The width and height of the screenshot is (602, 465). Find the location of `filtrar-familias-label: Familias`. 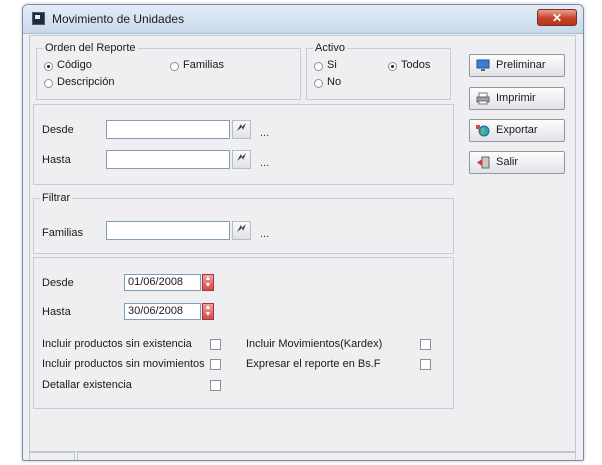

filtrar-familias-label: Familias is located at coordinates (62, 233).